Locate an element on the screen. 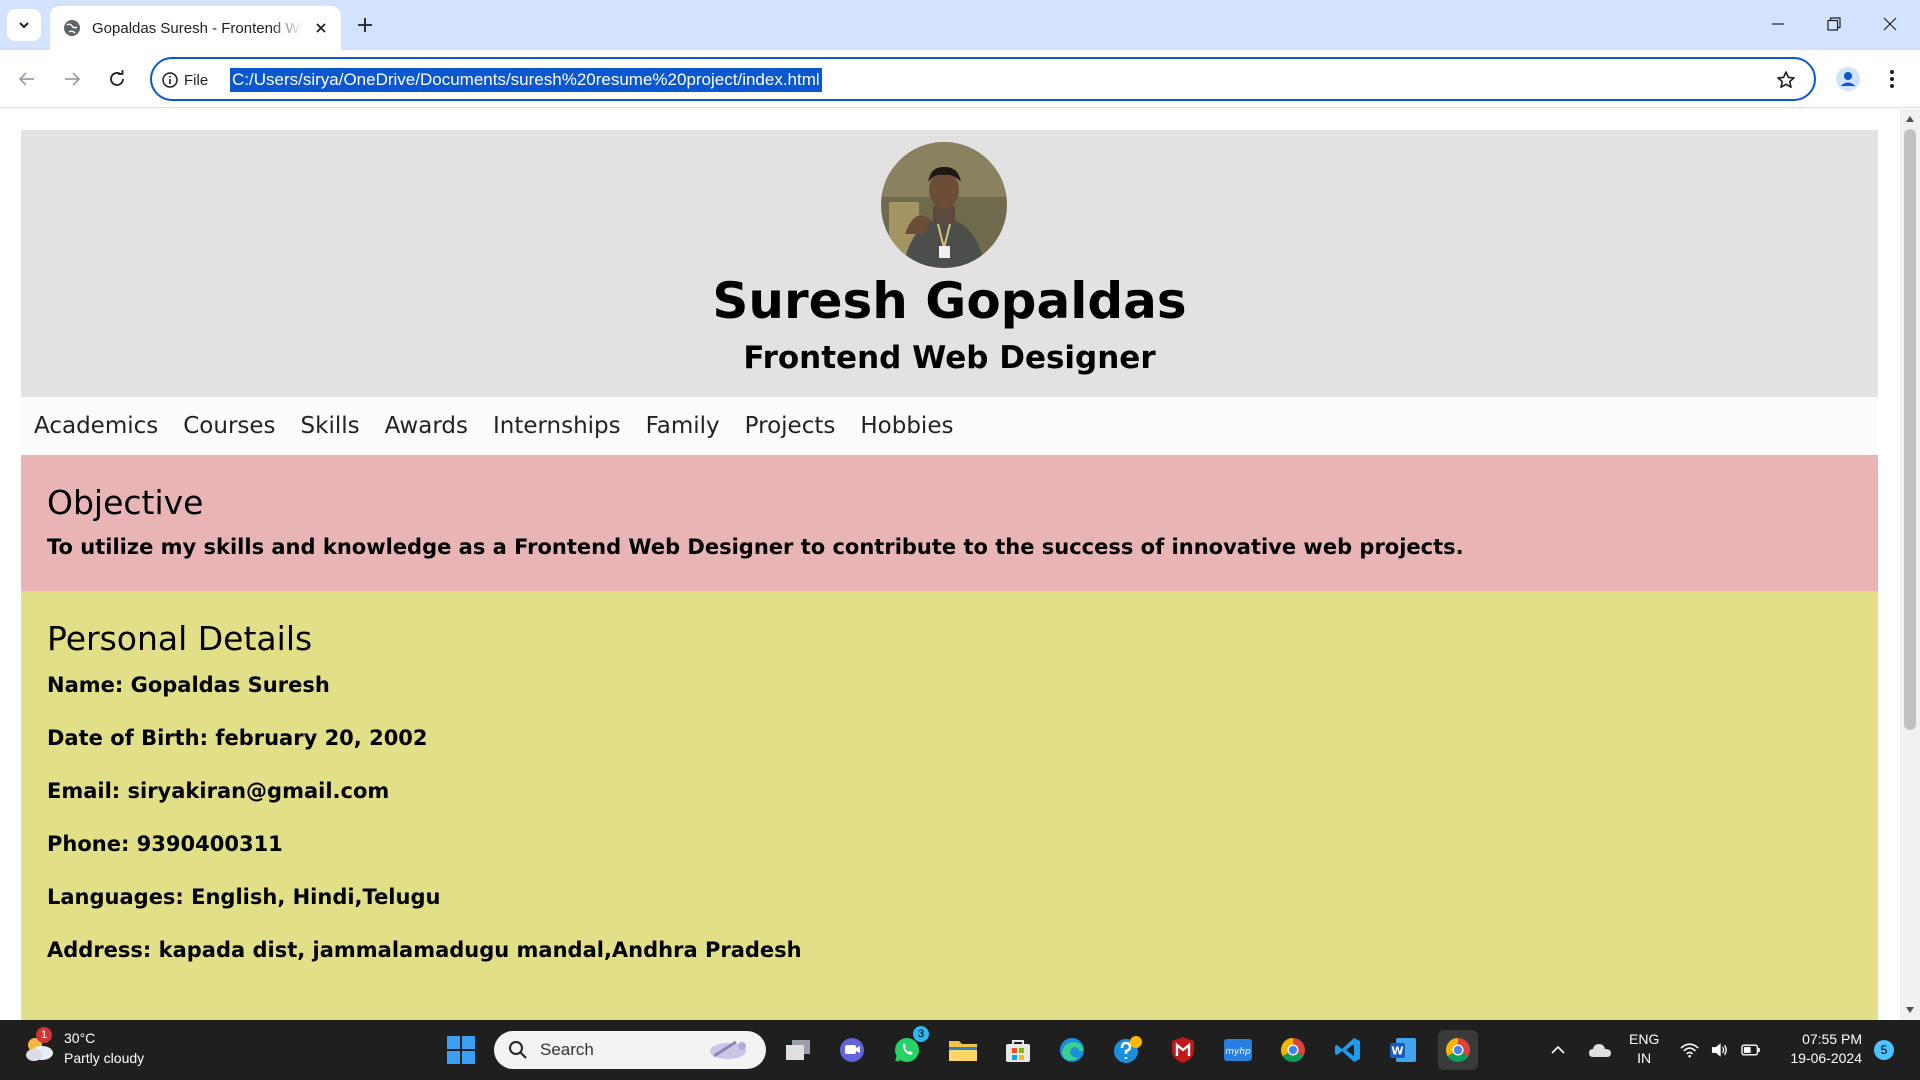 This screenshot has height=1080, width=1920. arrow-left-icon is located at coordinates (26, 79).